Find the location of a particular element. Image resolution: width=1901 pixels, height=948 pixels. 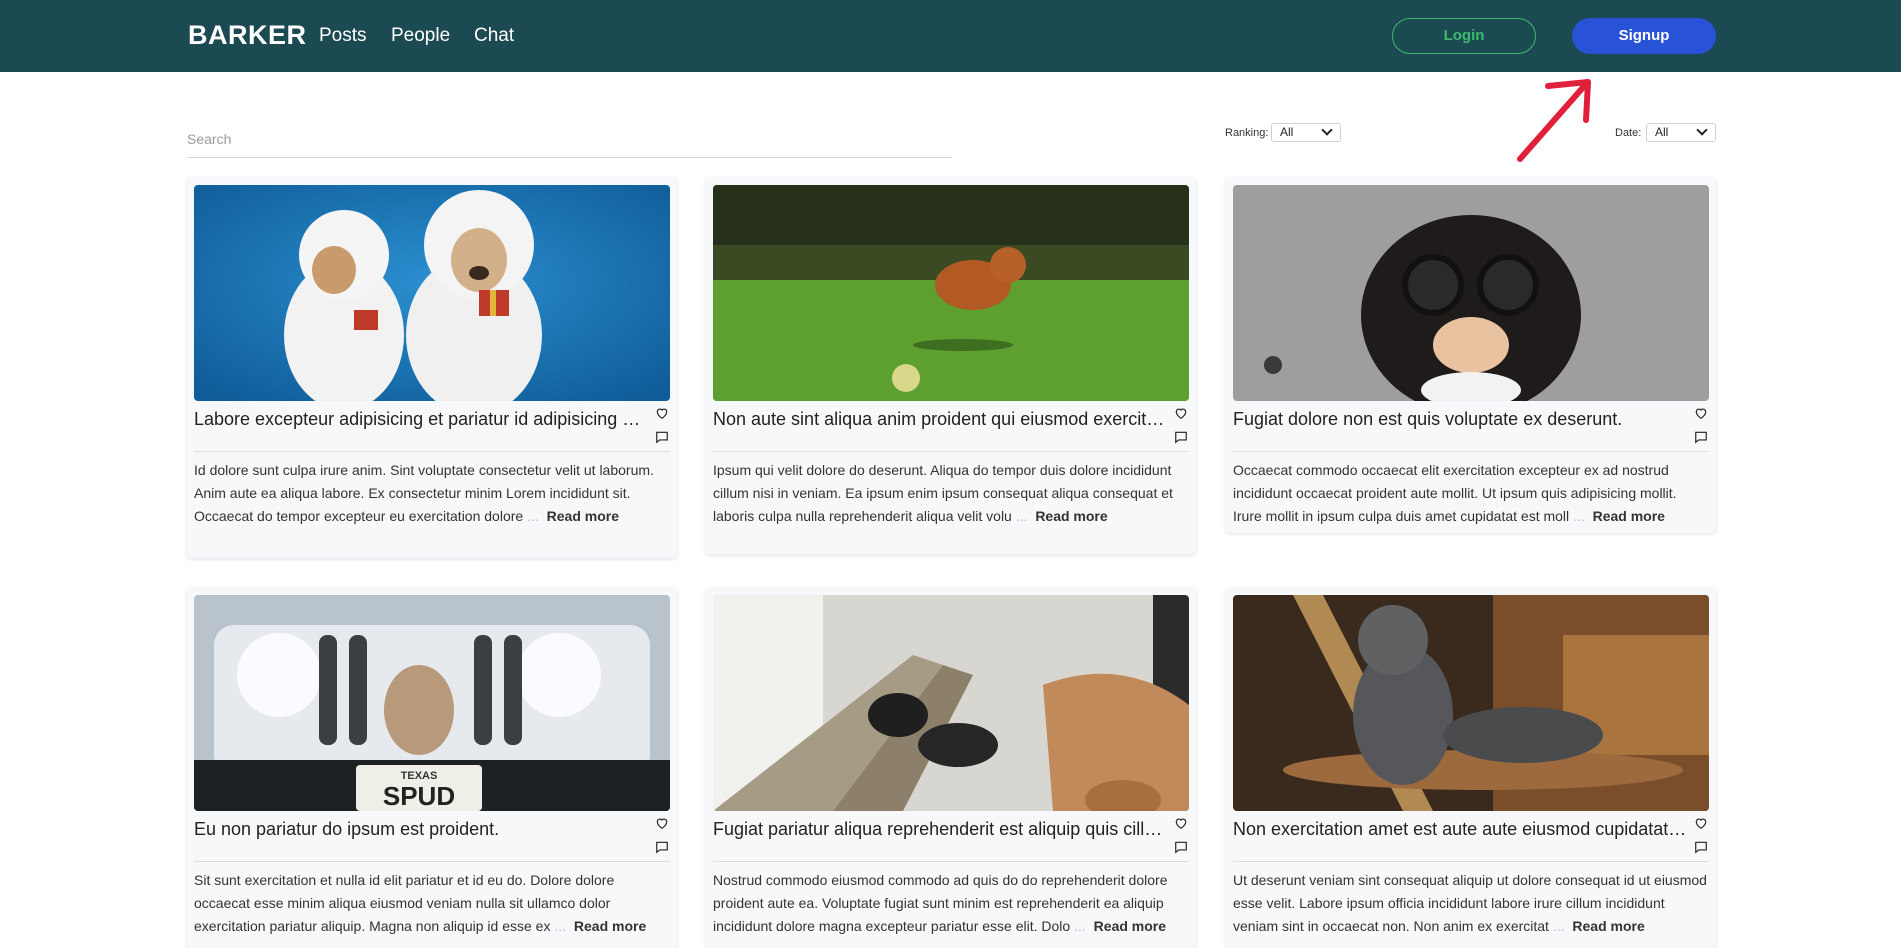

search-input is located at coordinates (569, 139).